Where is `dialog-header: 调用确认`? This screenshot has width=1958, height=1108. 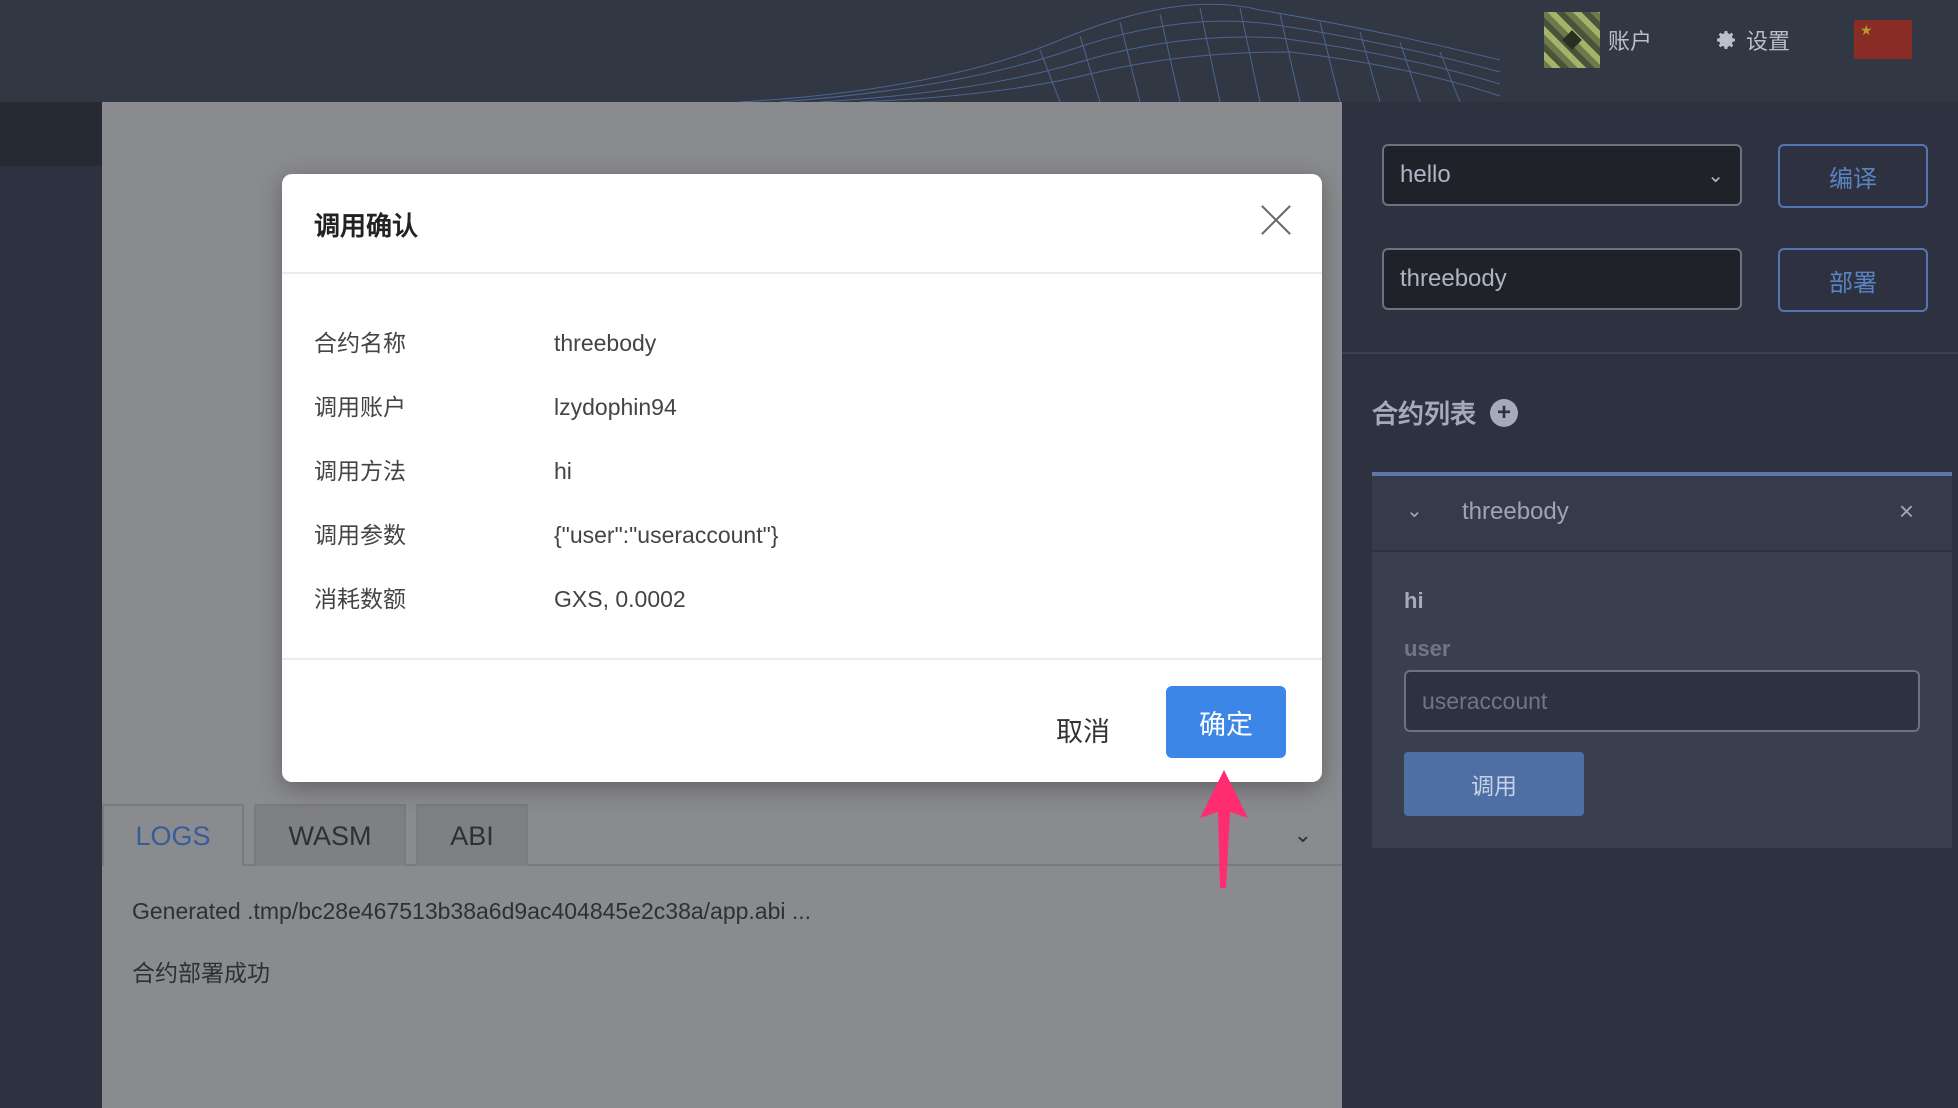 dialog-header: 调用确认 is located at coordinates (802, 224).